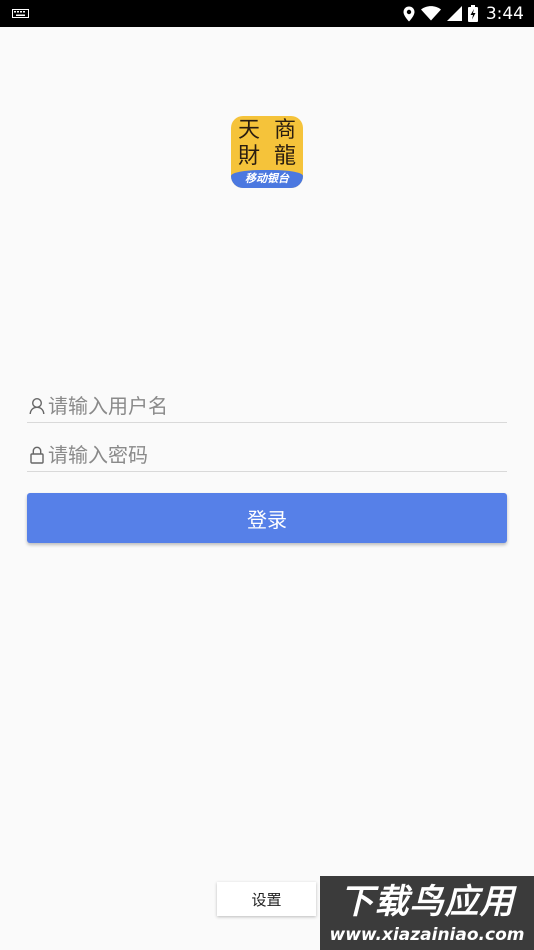  Describe the element at coordinates (37, 455) in the screenshot. I see `lock-icon` at that location.